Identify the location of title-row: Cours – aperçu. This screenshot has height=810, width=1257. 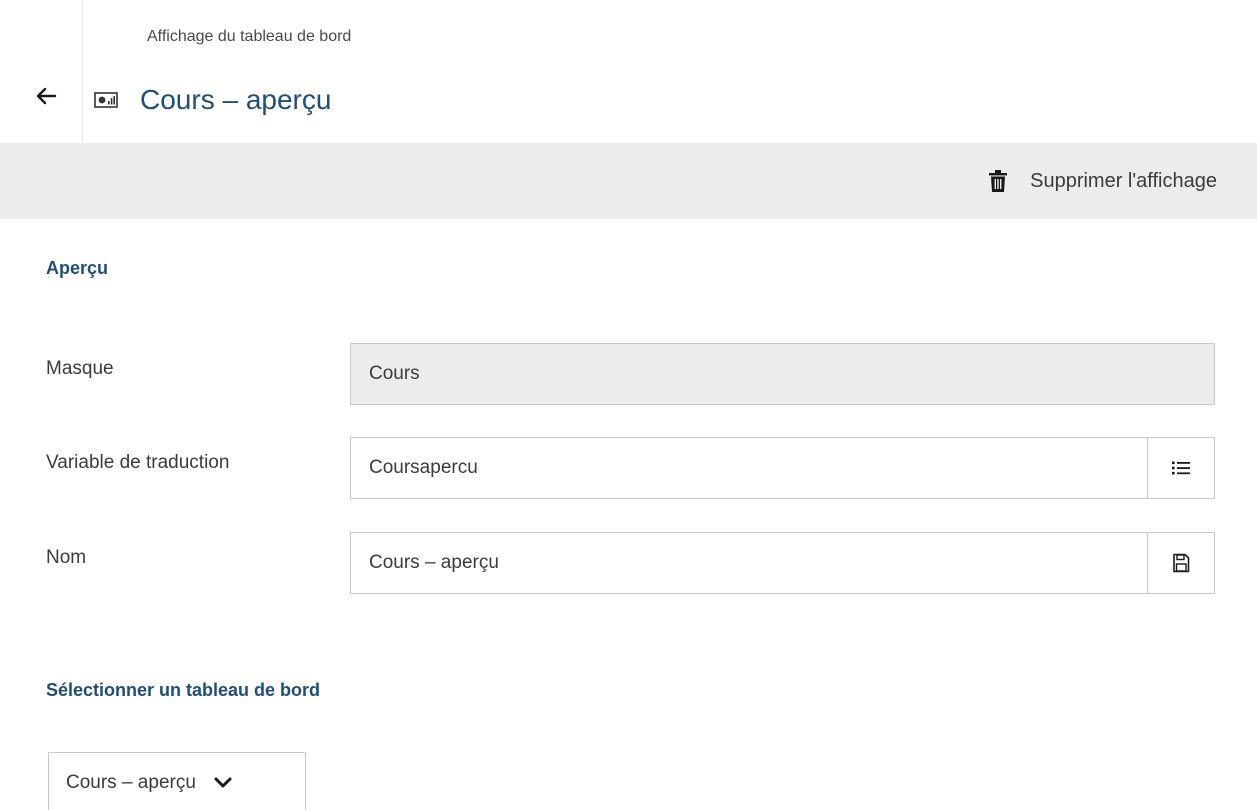
(212, 100).